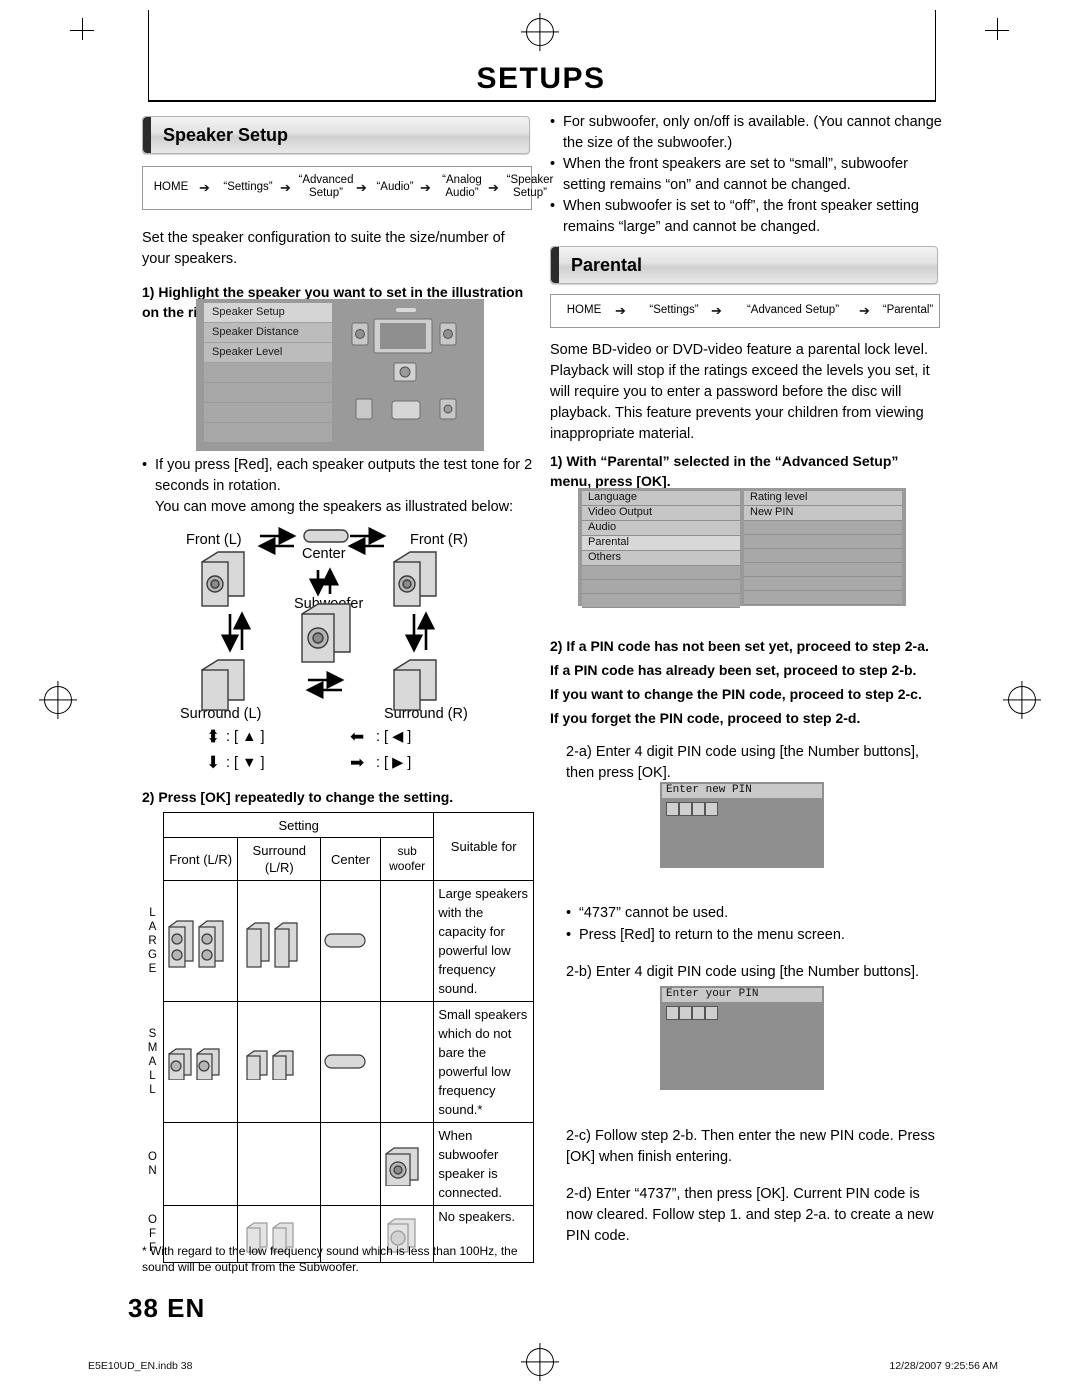 The image size is (1080, 1397). What do you see at coordinates (607, 265) in the screenshot?
I see `section-title-parental: Parental` at bounding box center [607, 265].